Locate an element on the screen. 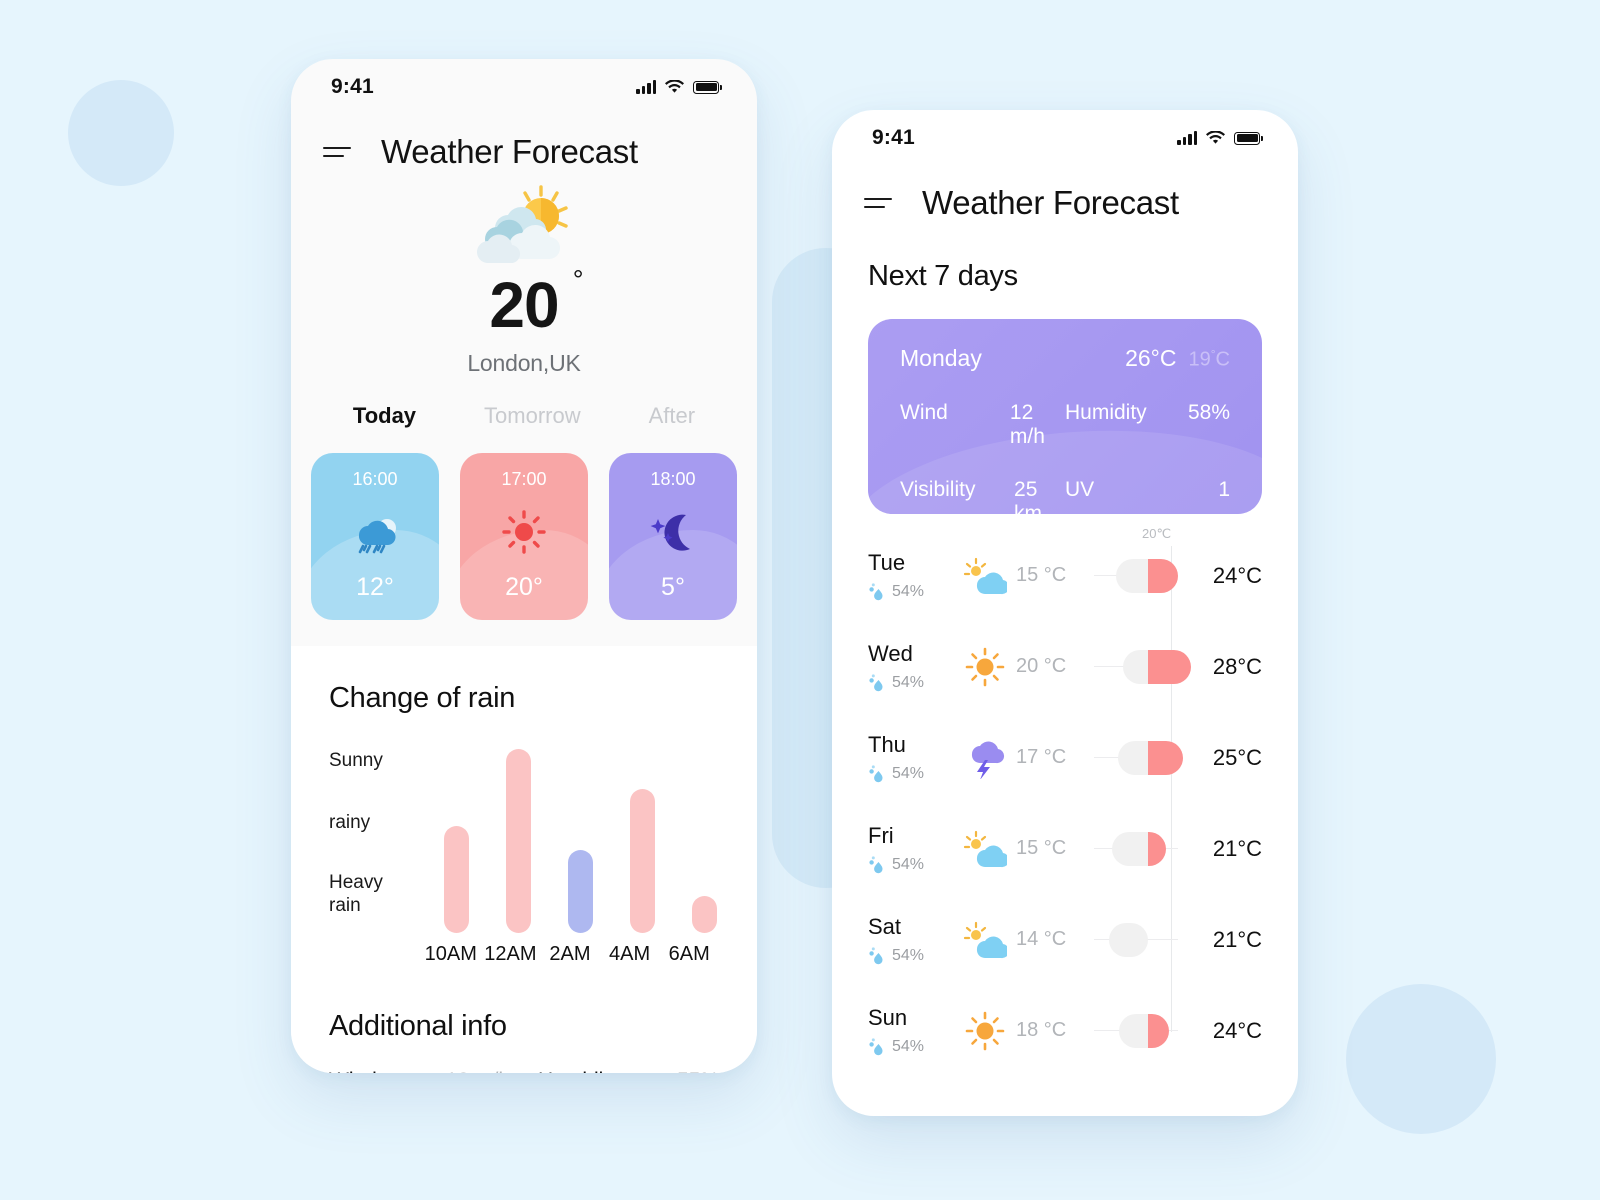  chart-bar is located at coordinates (456, 879).